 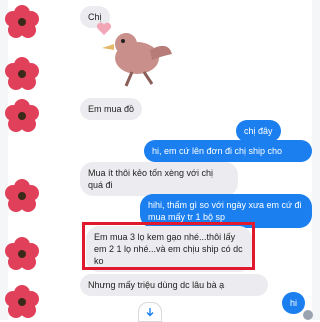 What do you see at coordinates (294, 303) in the screenshot?
I see `outgoing-message: hi` at bounding box center [294, 303].